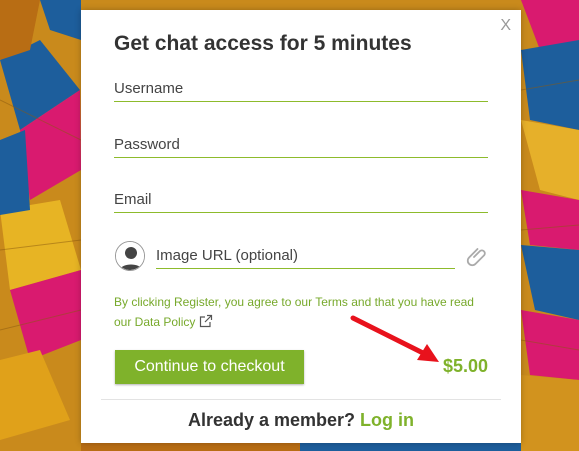 The height and width of the screenshot is (451, 579). Describe the element at coordinates (301, 399) in the screenshot. I see `divider` at that location.